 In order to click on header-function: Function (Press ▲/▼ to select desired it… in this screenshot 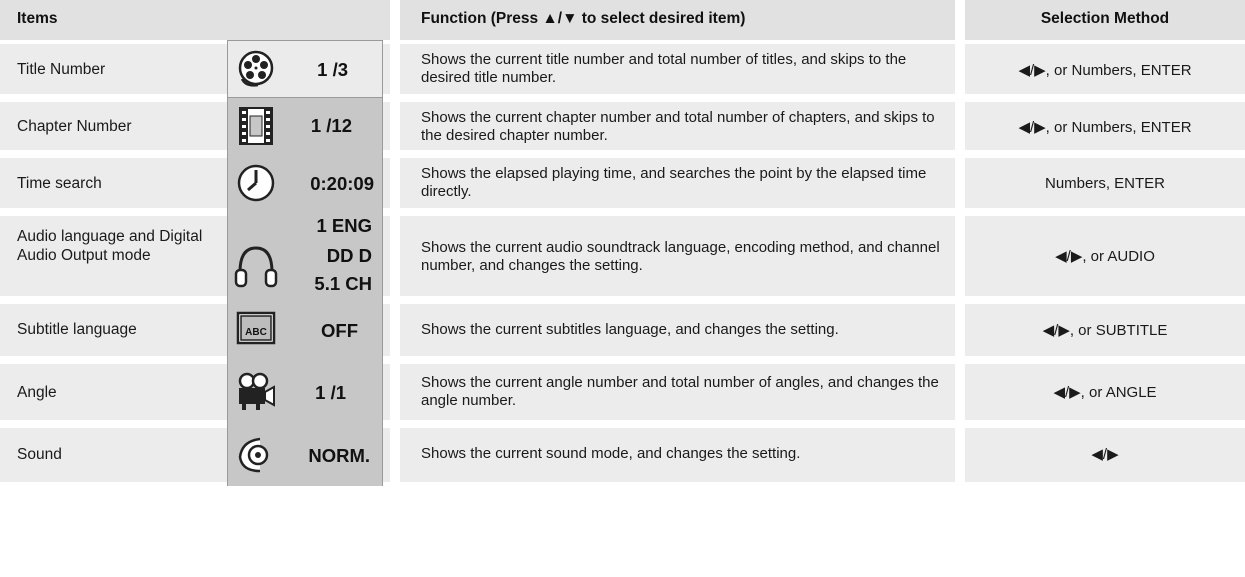, I will do `click(677, 20)`.